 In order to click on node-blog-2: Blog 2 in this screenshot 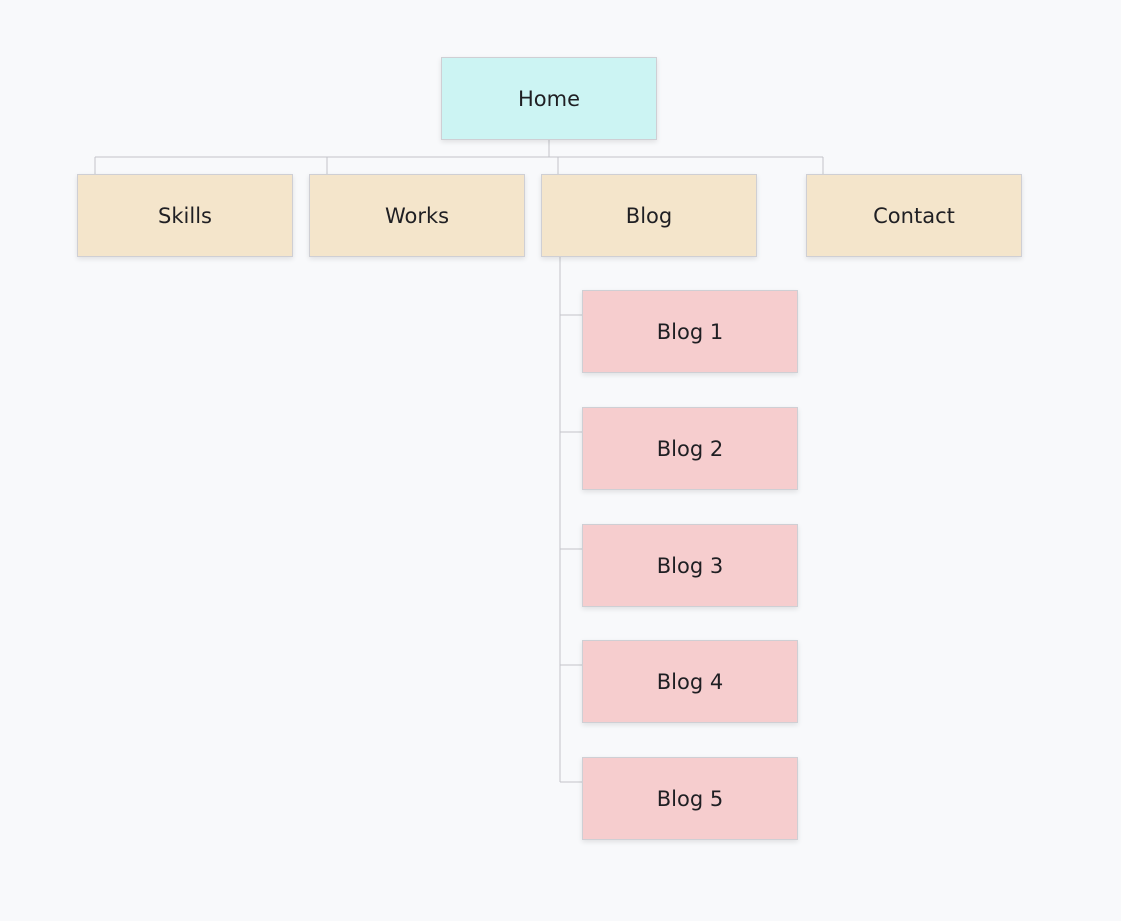, I will do `click(690, 448)`.